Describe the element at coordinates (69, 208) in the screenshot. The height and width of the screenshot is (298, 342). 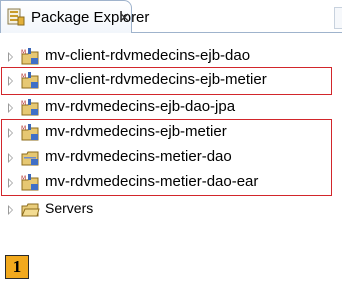
I see `tree-item-label: Servers` at that location.